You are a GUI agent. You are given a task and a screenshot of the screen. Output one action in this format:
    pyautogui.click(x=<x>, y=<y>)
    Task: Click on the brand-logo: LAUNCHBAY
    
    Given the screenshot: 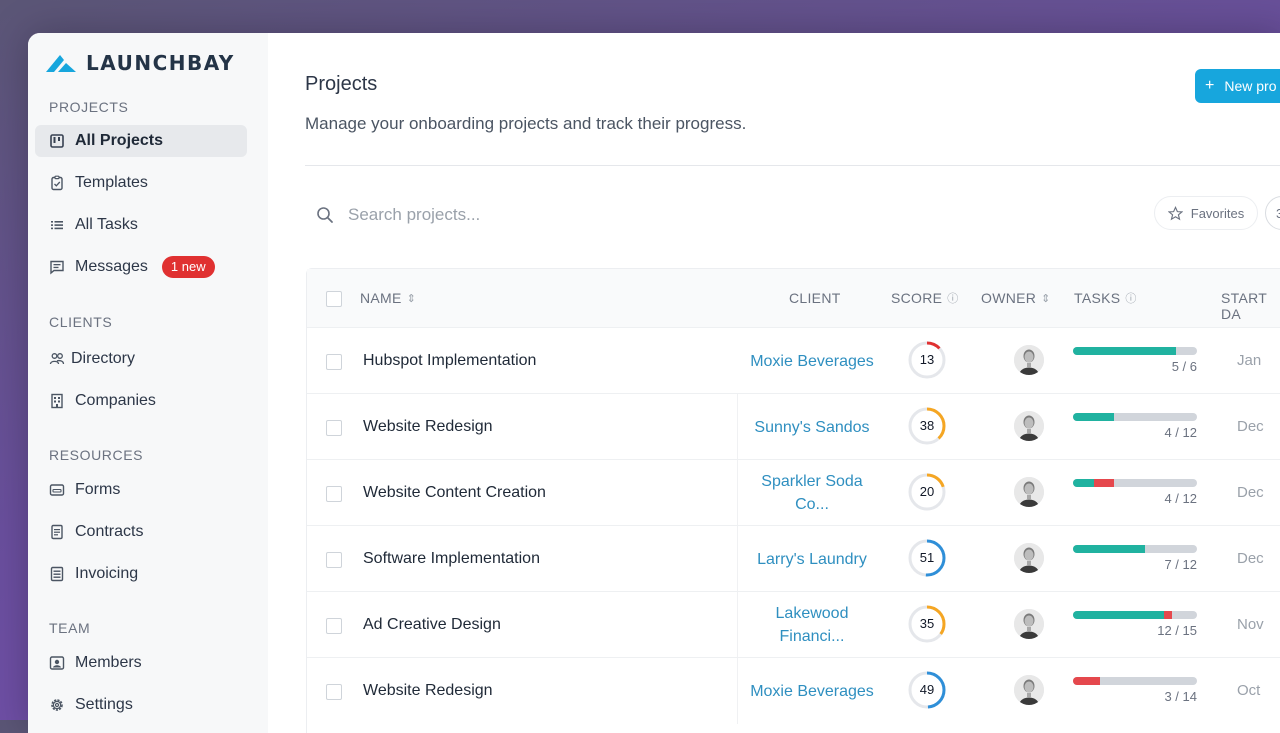 What is the action you would take?
    pyautogui.click(x=139, y=63)
    